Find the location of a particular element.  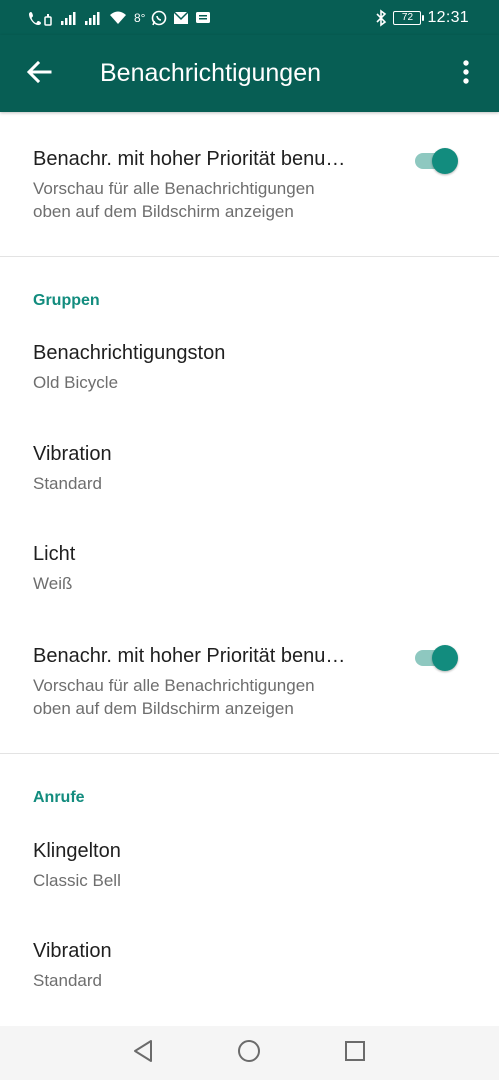

signal-sim1-icon is located at coordinates (69, 18).